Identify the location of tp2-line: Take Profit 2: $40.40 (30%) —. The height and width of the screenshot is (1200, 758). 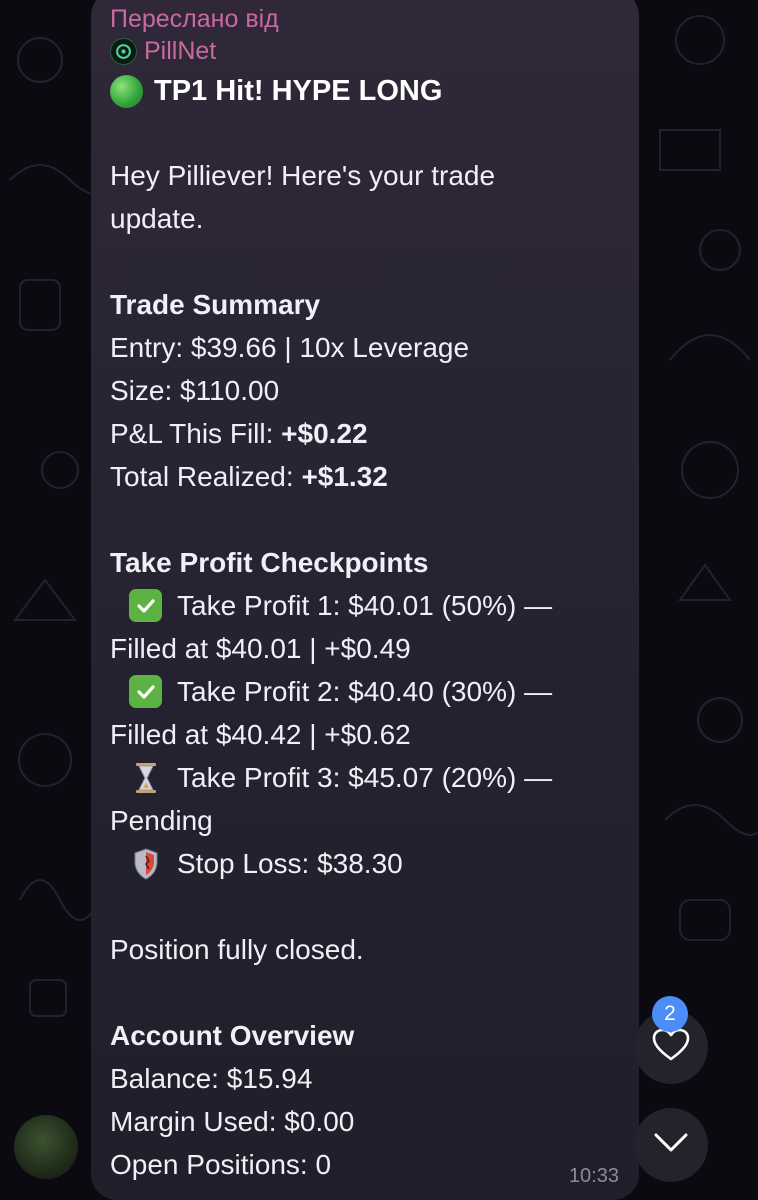
(370, 691).